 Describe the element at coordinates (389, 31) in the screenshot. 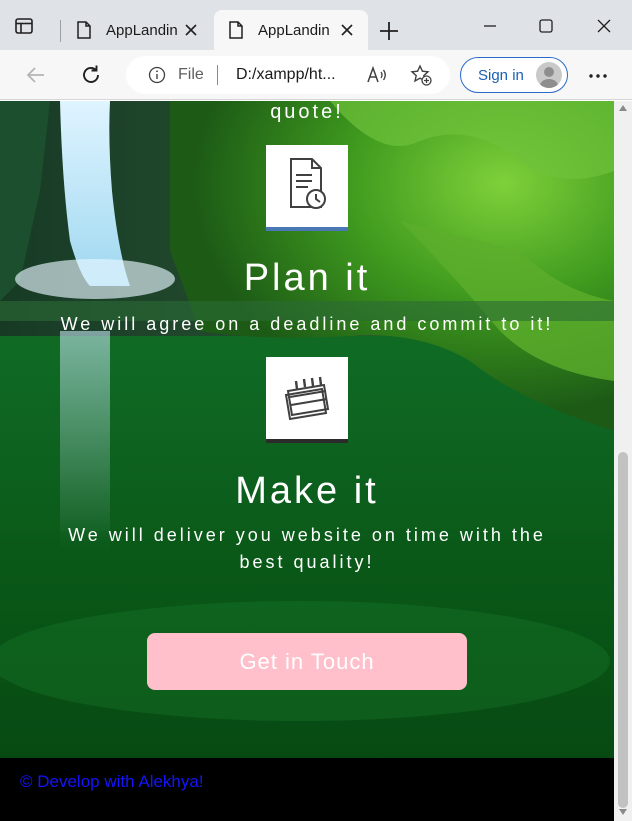

I see `new-tab-icon` at that location.